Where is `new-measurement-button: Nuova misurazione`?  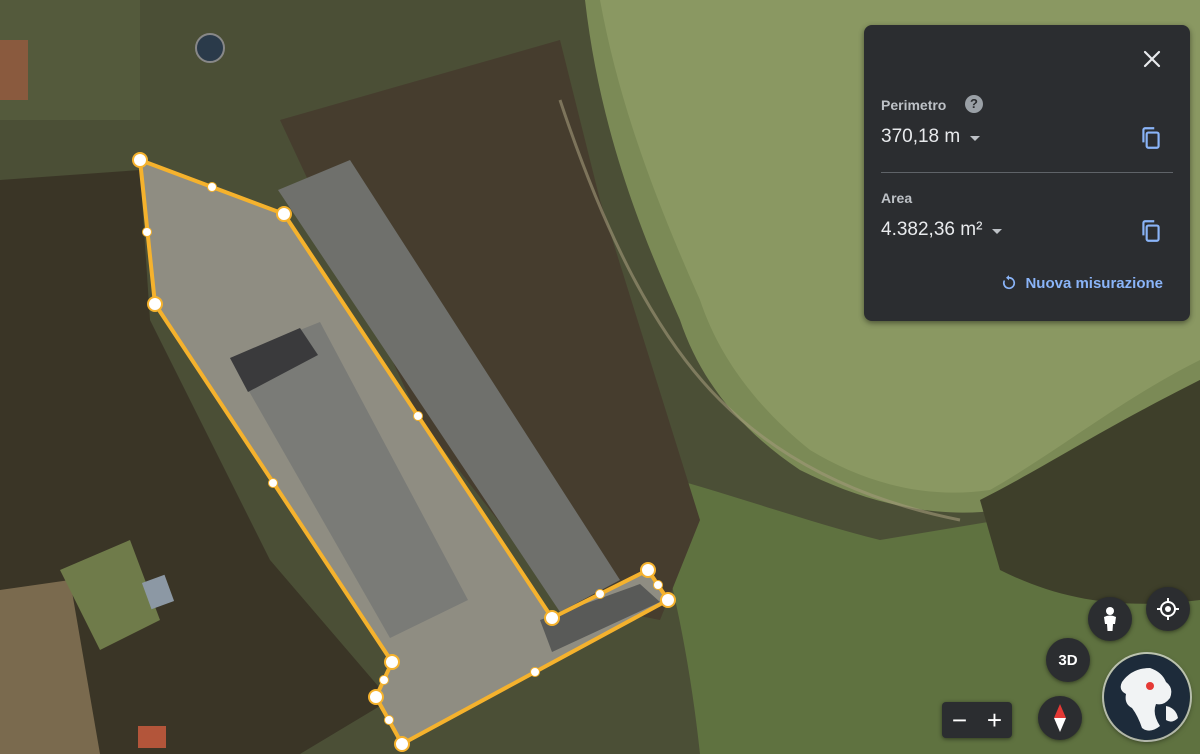
new-measurement-button: Nuova misurazione is located at coordinates (1081, 283).